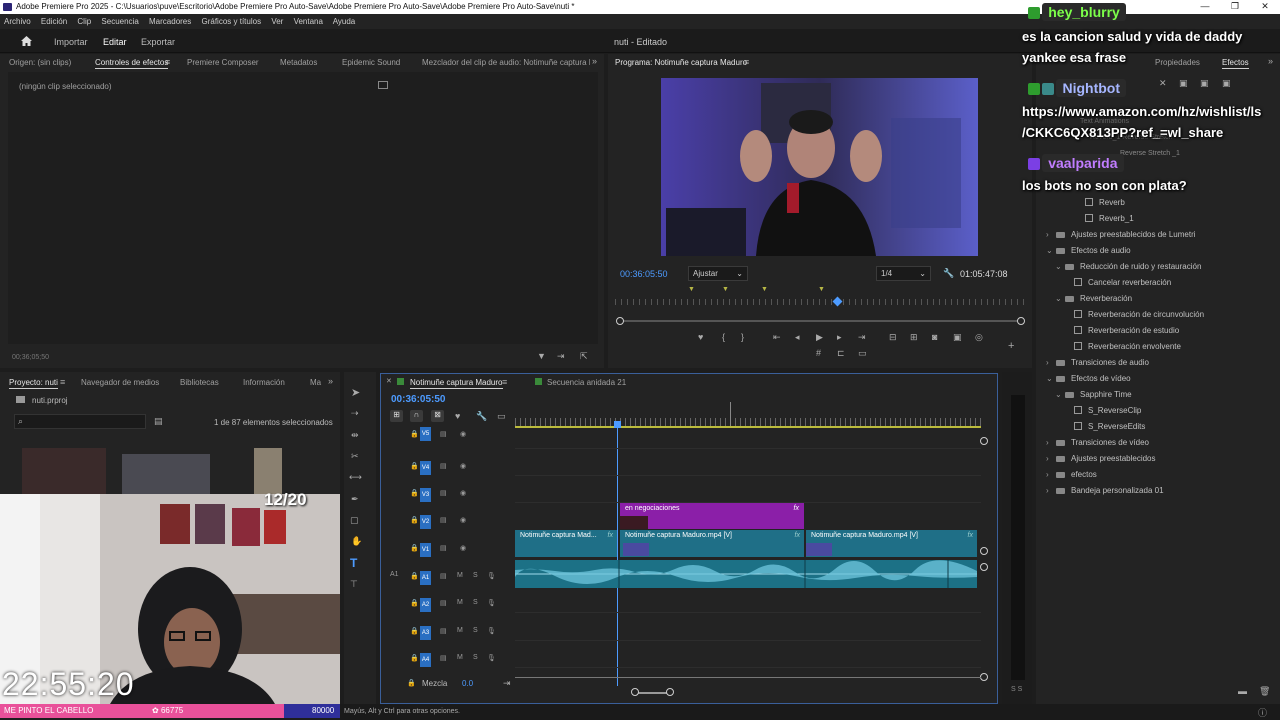  Describe the element at coordinates (17, 21) in the screenshot. I see `menu-archivo: Archivo` at that location.